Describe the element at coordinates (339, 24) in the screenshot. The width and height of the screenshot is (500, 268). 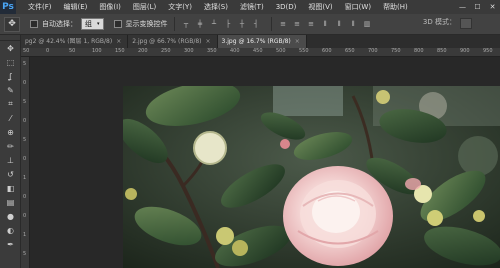
I see `distribute-center-icon: ⦀` at that location.